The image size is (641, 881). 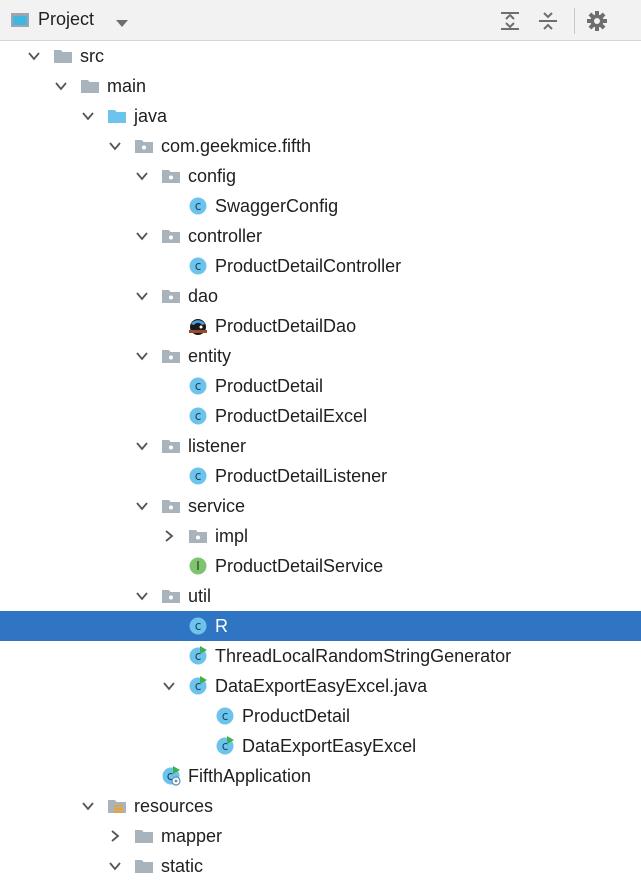 What do you see at coordinates (320, 356) in the screenshot?
I see `tree-node: entity` at bounding box center [320, 356].